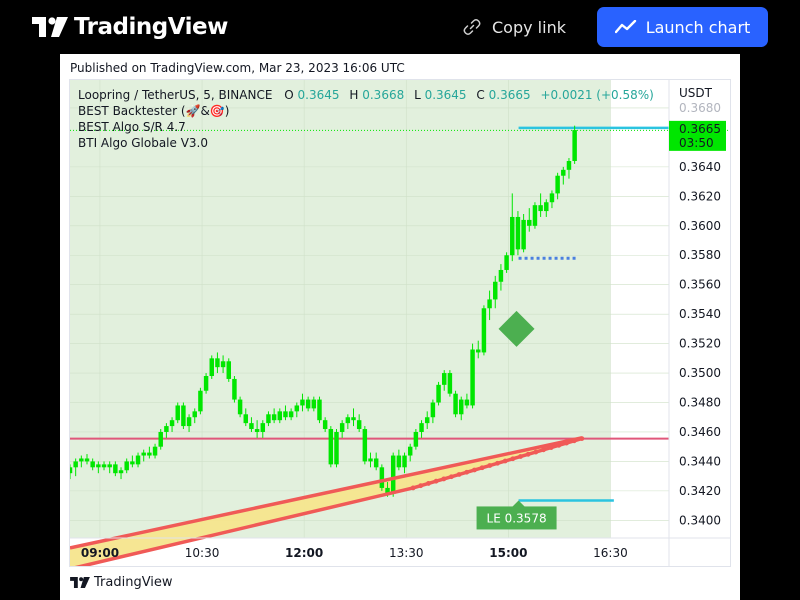 The height and width of the screenshot is (600, 800). Describe the element at coordinates (480, 95) in the screenshot. I see `legend-close-label: C` at that location.